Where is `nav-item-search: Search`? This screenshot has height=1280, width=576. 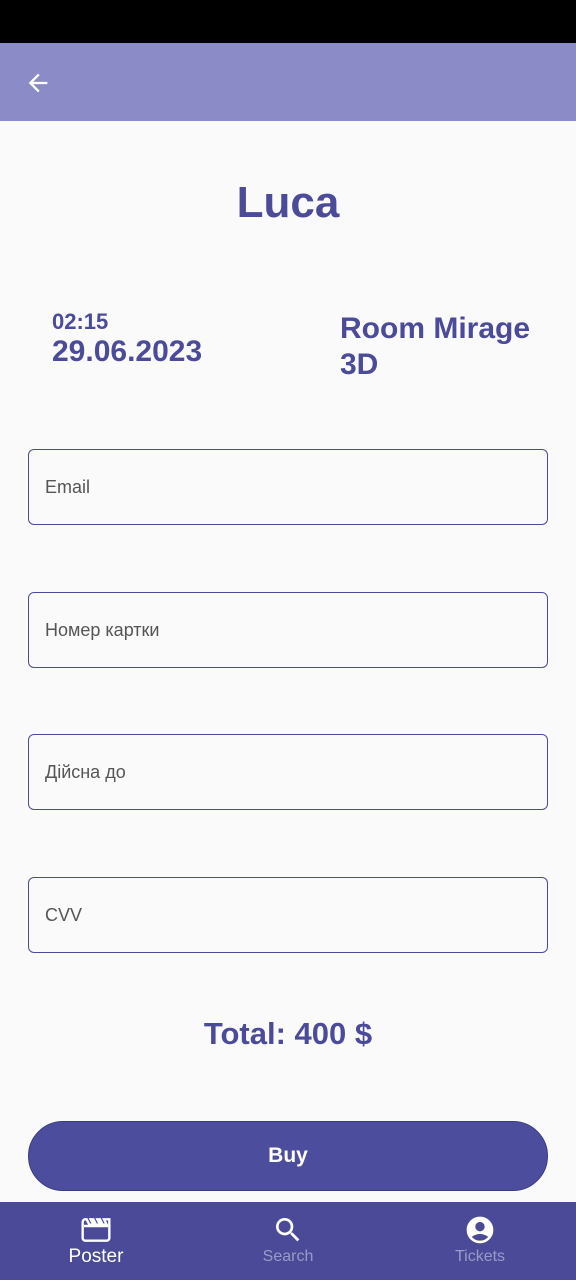 nav-item-search: Search is located at coordinates (288, 1241).